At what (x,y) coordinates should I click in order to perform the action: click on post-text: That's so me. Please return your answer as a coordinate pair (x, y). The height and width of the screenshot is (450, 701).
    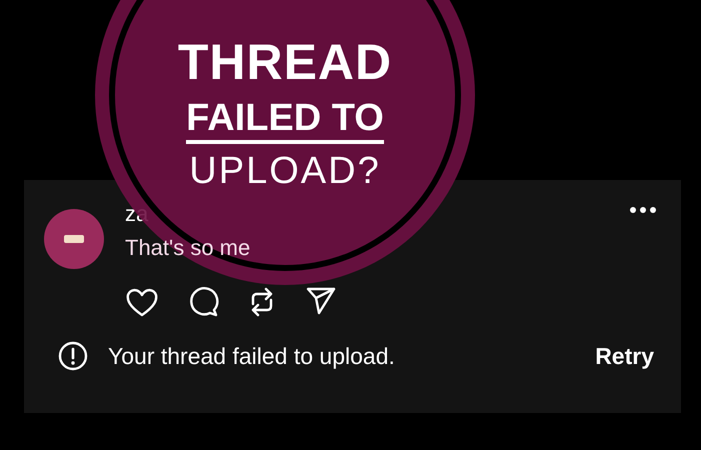
    Looking at the image, I should click on (187, 248).